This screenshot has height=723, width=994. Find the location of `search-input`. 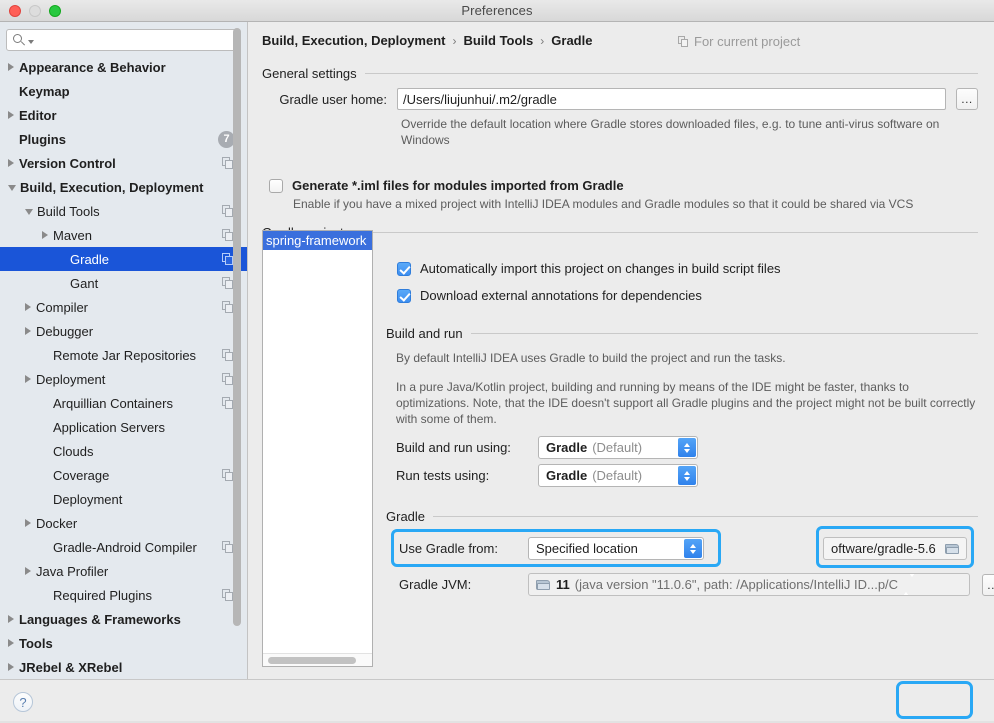

search-input is located at coordinates (123, 40).